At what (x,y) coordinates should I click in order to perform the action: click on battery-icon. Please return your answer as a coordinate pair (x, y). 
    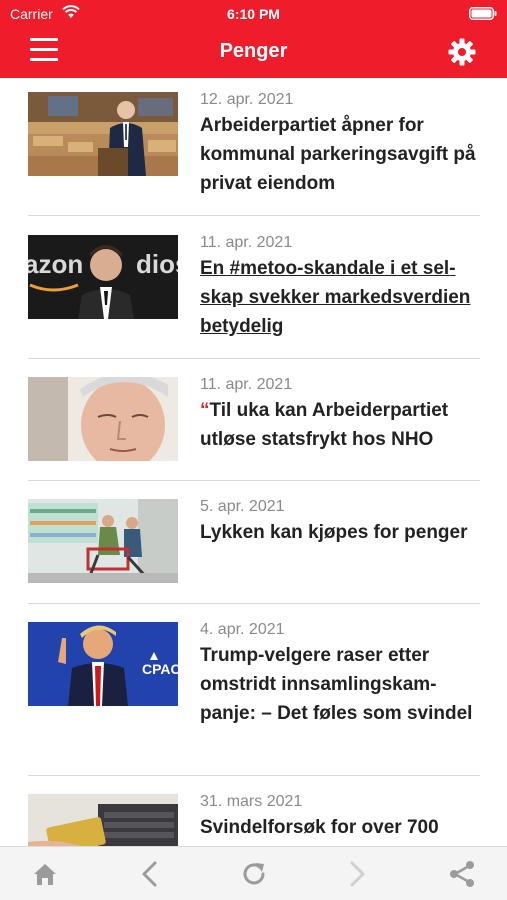
    Looking at the image, I should click on (483, 13).